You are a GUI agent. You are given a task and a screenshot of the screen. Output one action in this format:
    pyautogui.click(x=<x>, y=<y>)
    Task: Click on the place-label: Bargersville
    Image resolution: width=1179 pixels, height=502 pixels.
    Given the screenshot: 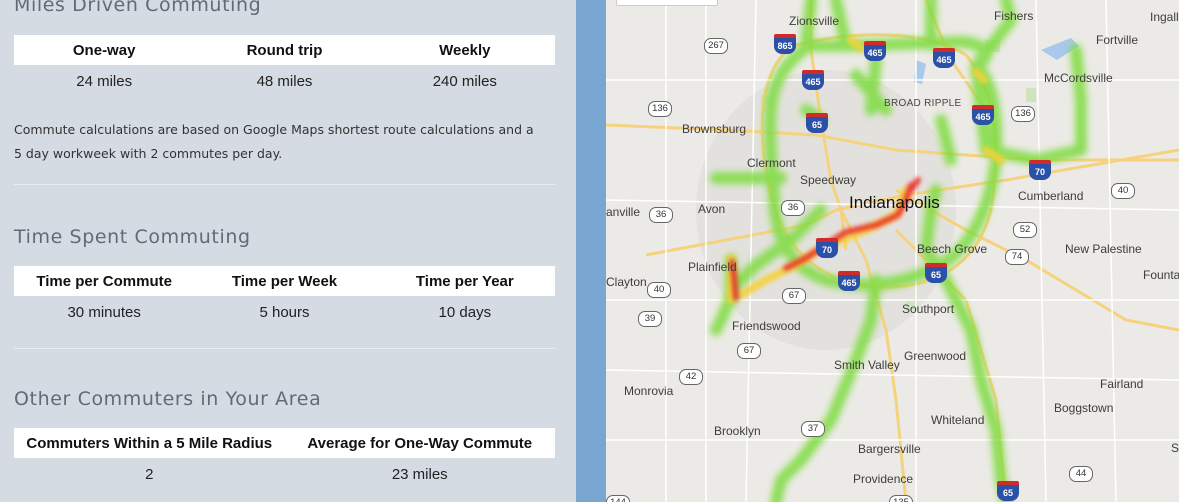 What is the action you would take?
    pyautogui.click(x=889, y=449)
    